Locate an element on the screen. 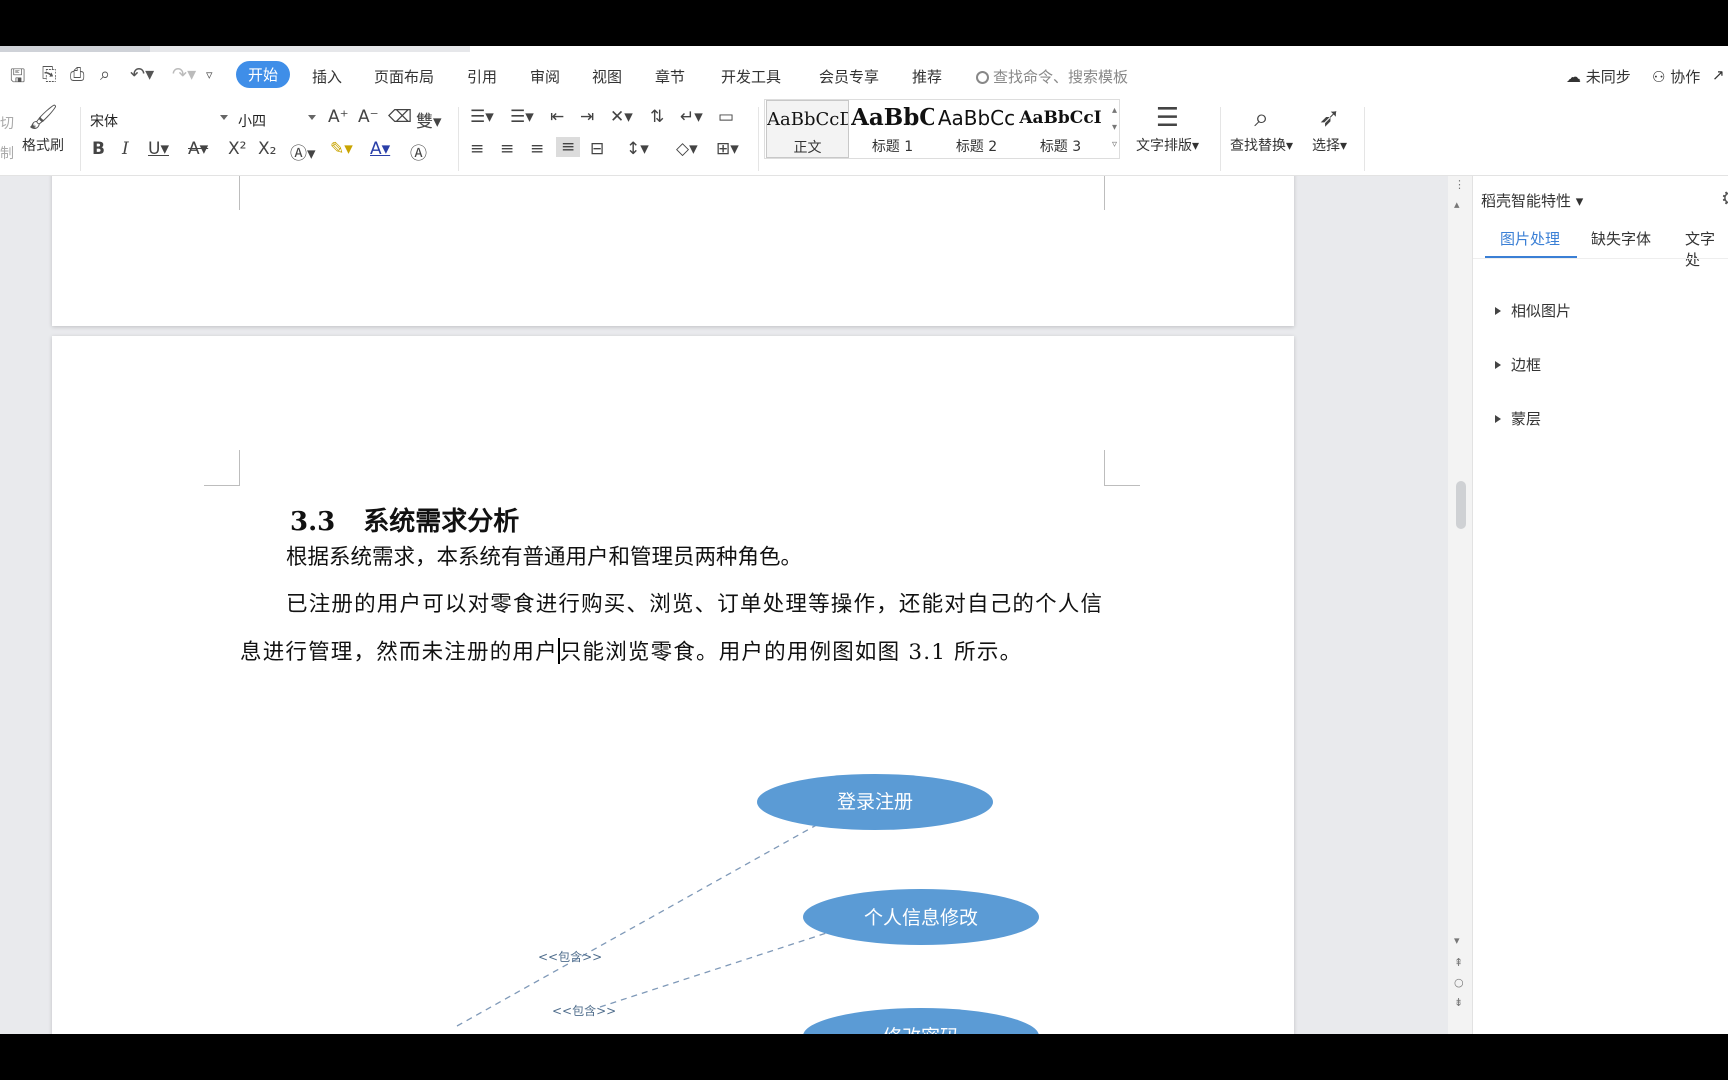 The height and width of the screenshot is (1080, 1728). vertical-scrollbar: ⋮ ▴ ▾ ⇞ ○ ⇟ is located at coordinates (1460, 605).